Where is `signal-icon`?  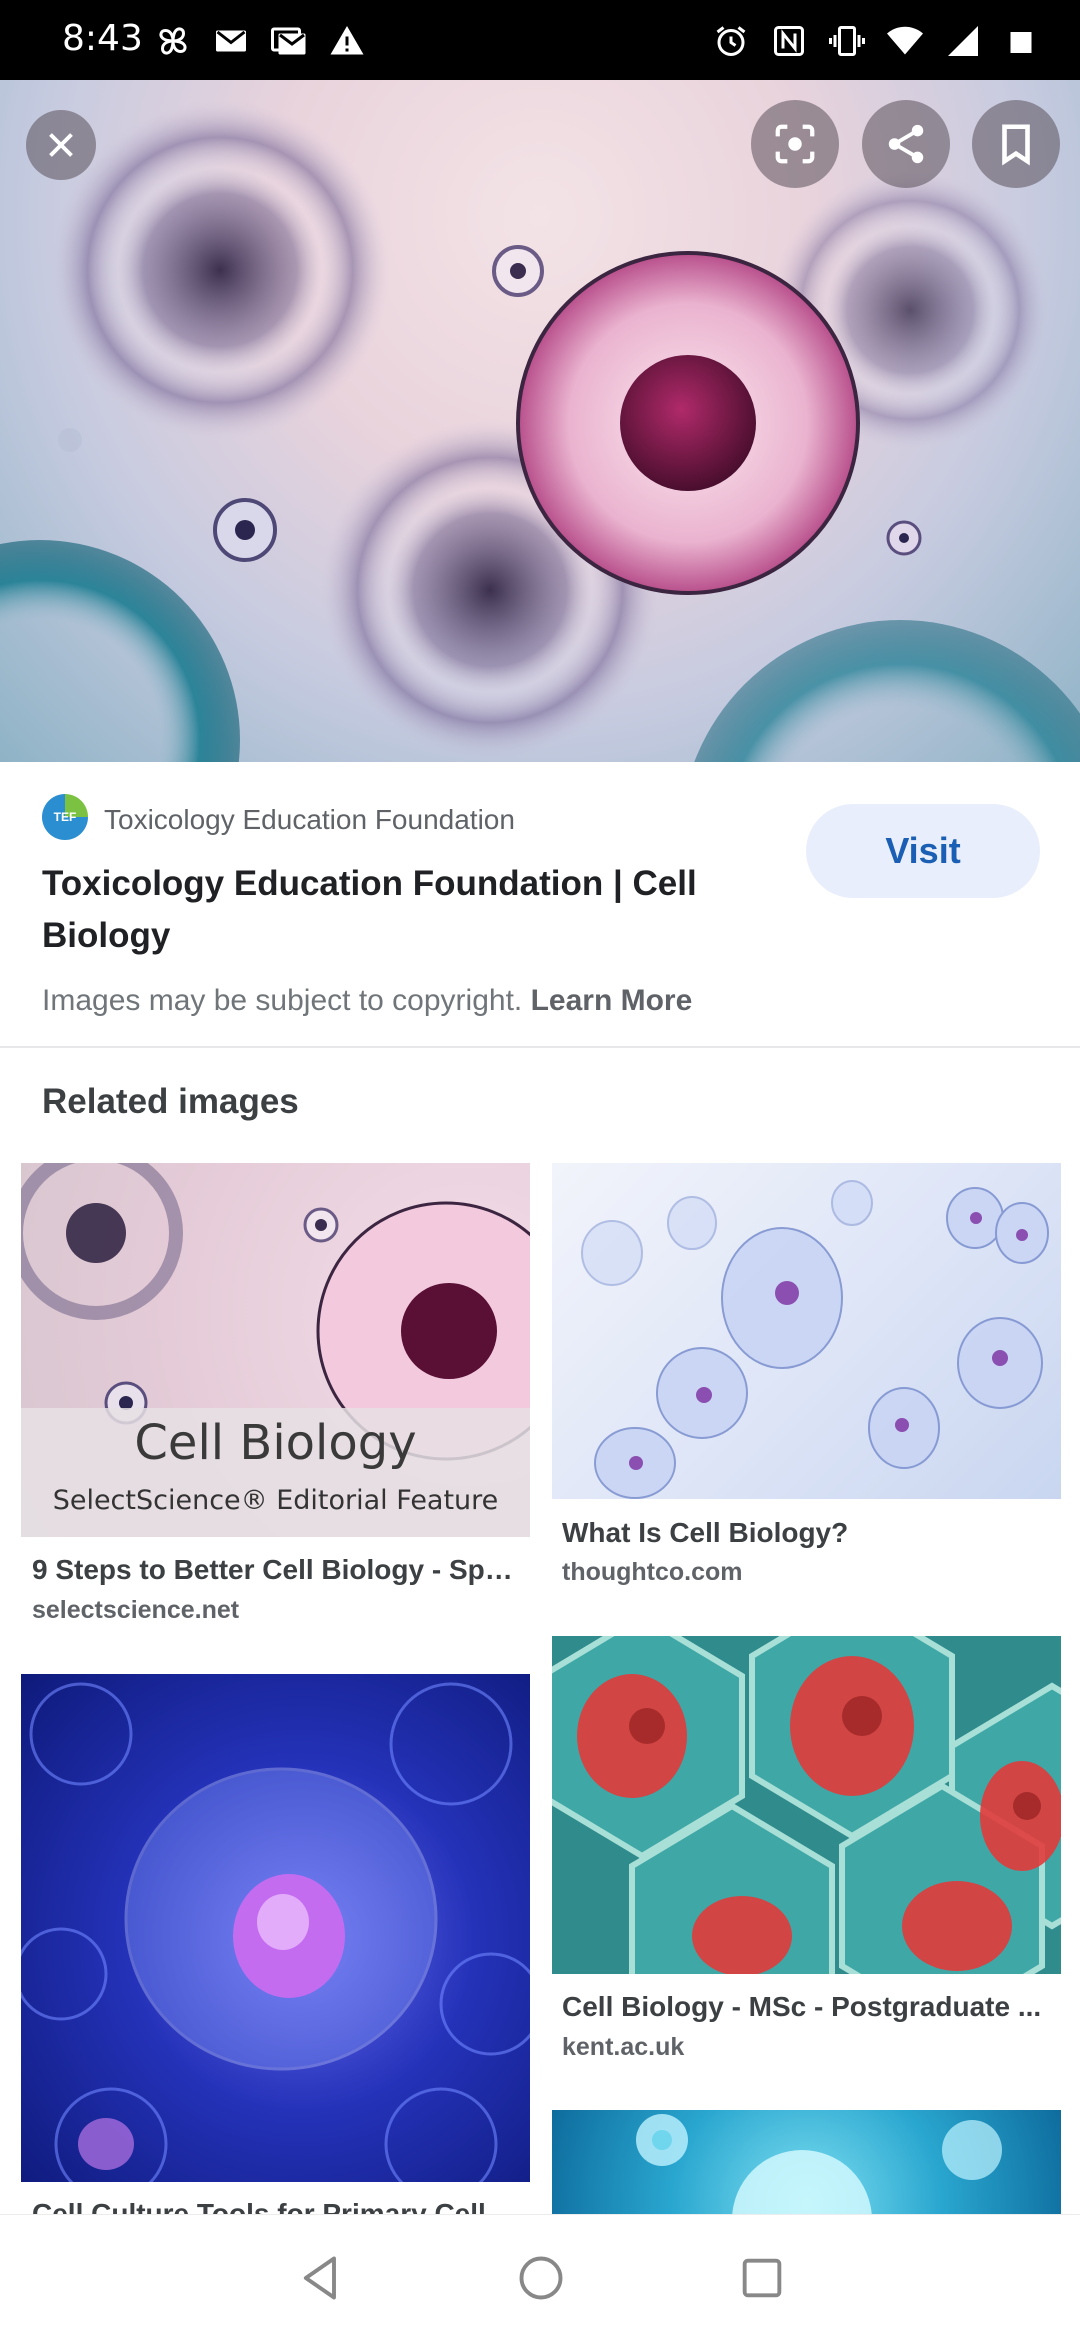 signal-icon is located at coordinates (963, 41).